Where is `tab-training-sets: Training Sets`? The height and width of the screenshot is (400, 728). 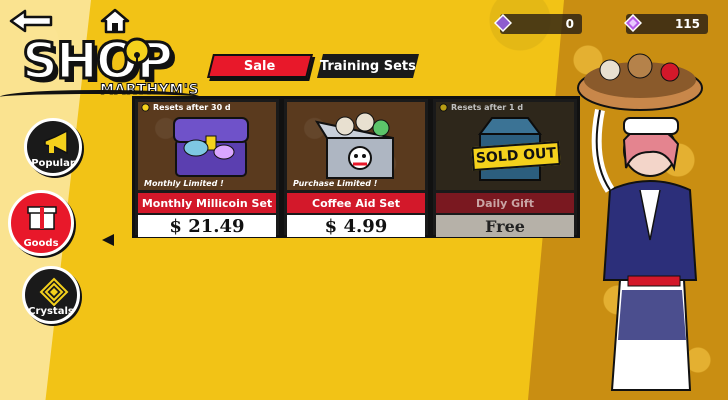 tab-training-sets: Training Sets is located at coordinates (368, 66).